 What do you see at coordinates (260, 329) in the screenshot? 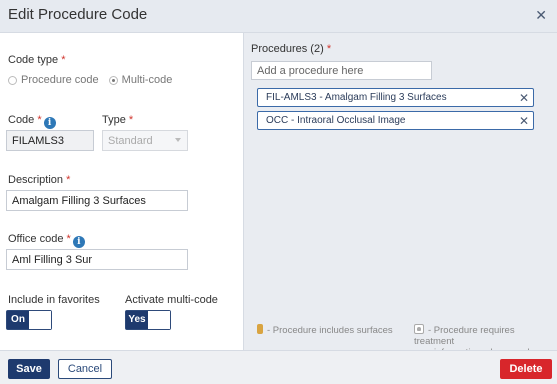
I see `surface-swatch-icon` at bounding box center [260, 329].